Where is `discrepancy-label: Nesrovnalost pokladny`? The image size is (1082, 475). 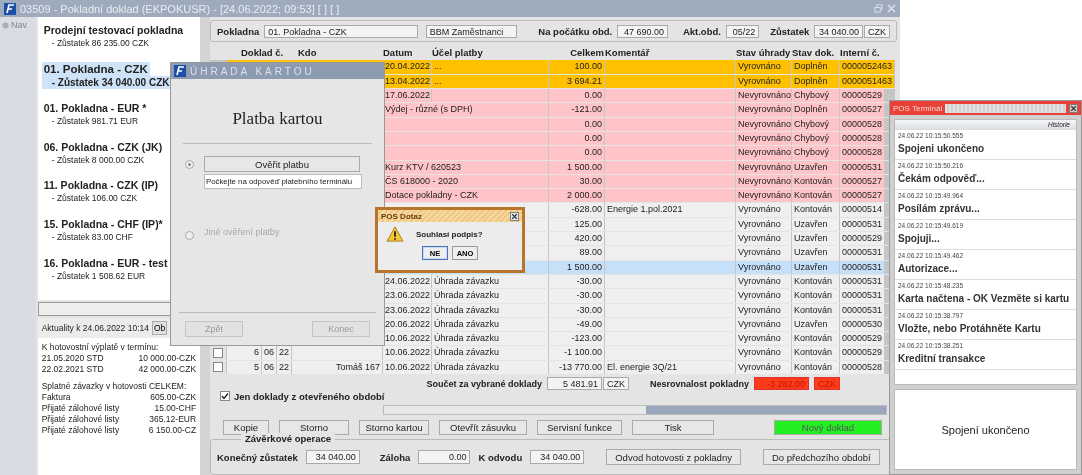
discrepancy-label: Nesrovnalost pokladny is located at coordinates (700, 383).